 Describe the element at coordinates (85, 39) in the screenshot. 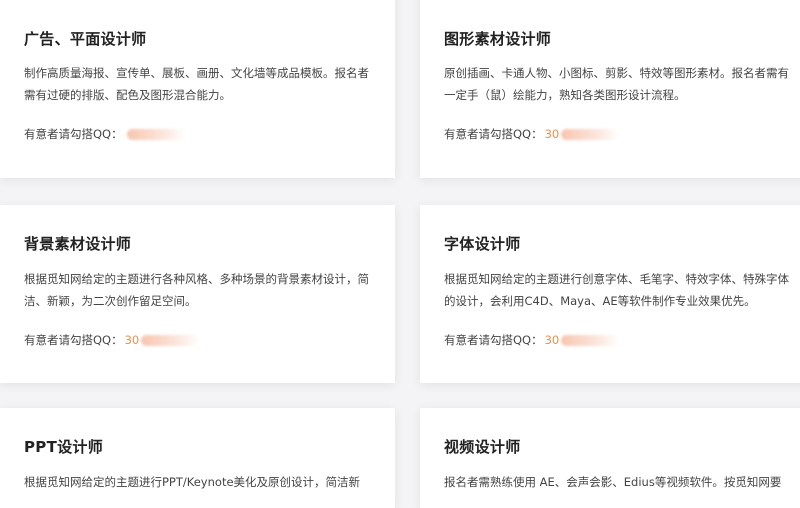

I see `card-title: 广告、平面设计师` at that location.